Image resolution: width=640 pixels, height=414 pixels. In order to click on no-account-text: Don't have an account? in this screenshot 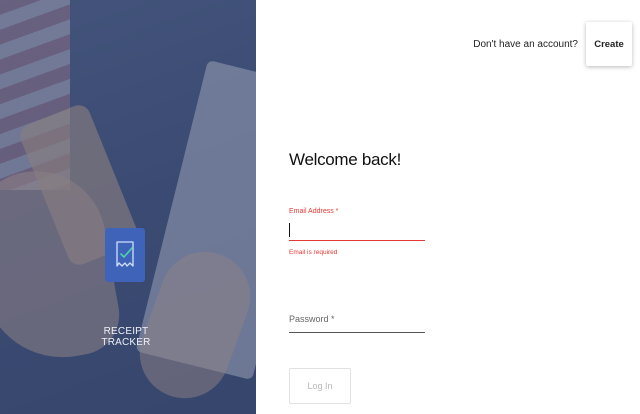, I will do `click(525, 44)`.